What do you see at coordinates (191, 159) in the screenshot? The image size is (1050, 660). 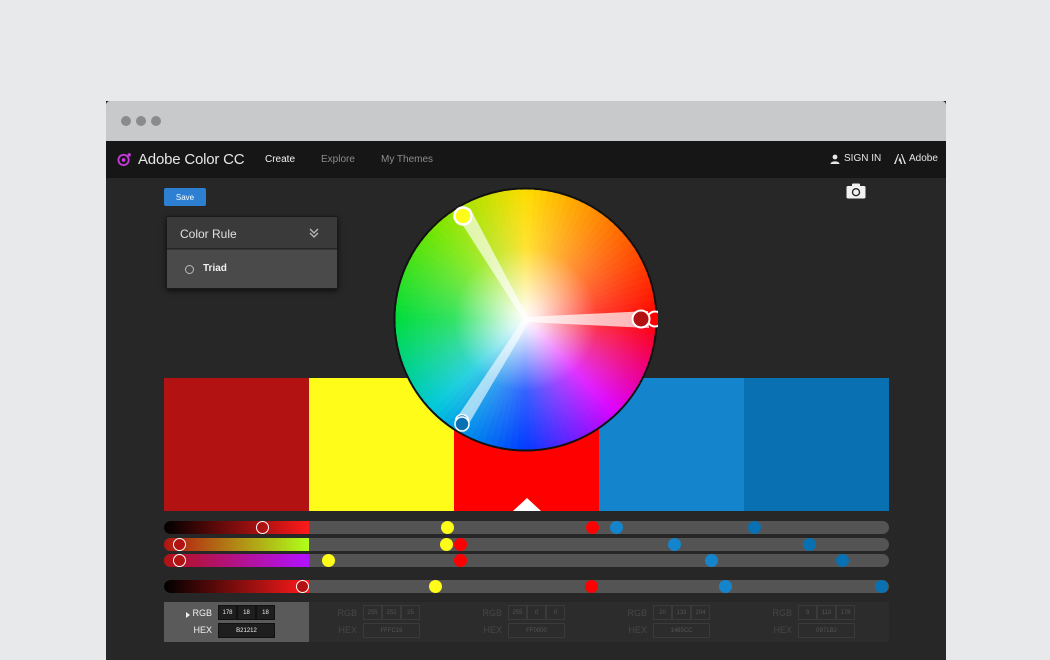 I see `app-brand: Adobe Color CC` at bounding box center [191, 159].